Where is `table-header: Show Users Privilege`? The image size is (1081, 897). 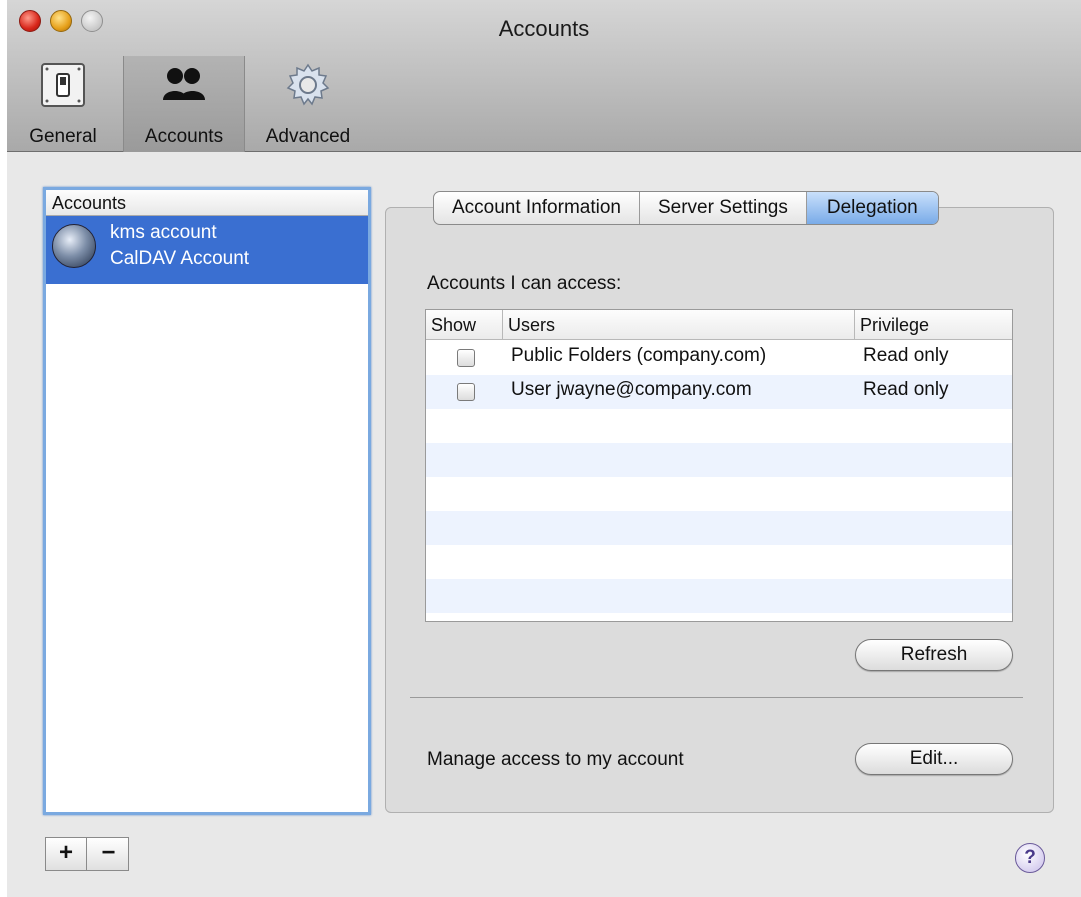 table-header: Show Users Privilege is located at coordinates (719, 325).